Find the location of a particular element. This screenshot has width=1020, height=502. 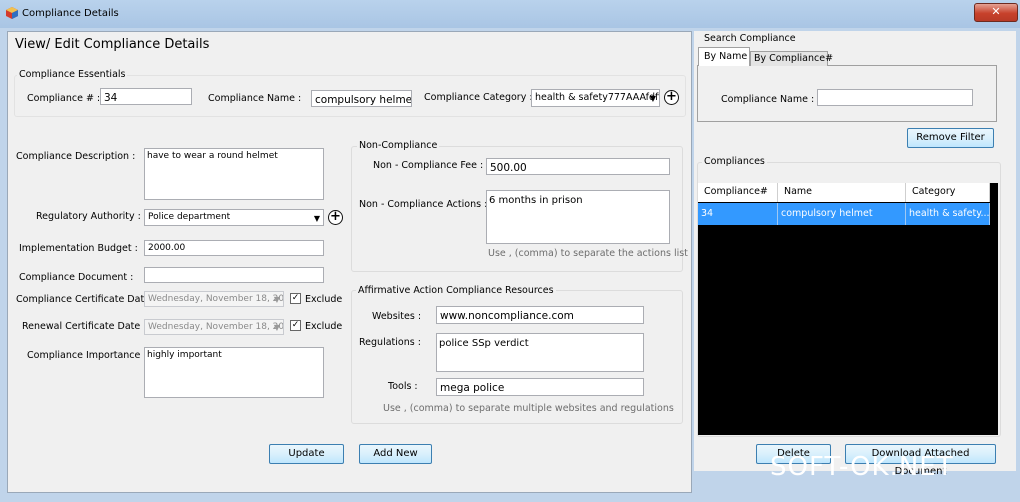

budget-input: 2000.00 is located at coordinates (234, 248).